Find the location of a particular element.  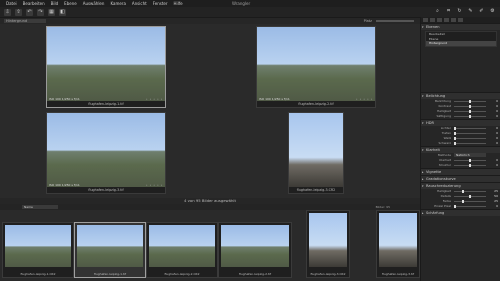

clarity-title: Klarheit is located at coordinates (433, 149).